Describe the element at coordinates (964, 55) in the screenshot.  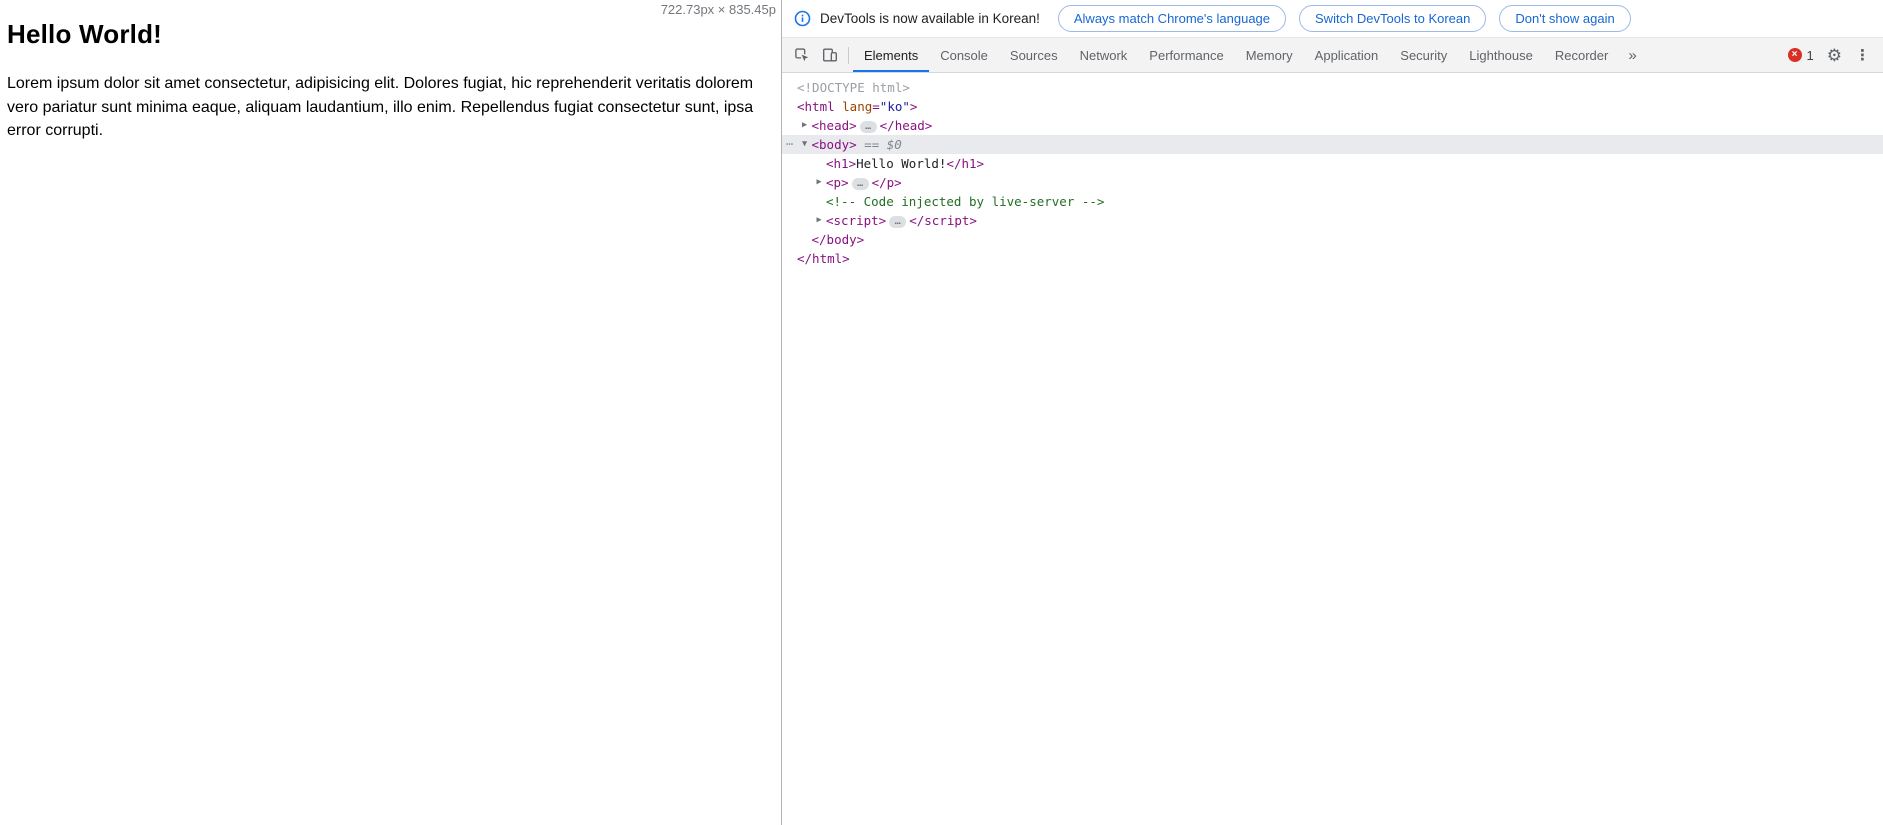
I see `tab-console: Console` at that location.